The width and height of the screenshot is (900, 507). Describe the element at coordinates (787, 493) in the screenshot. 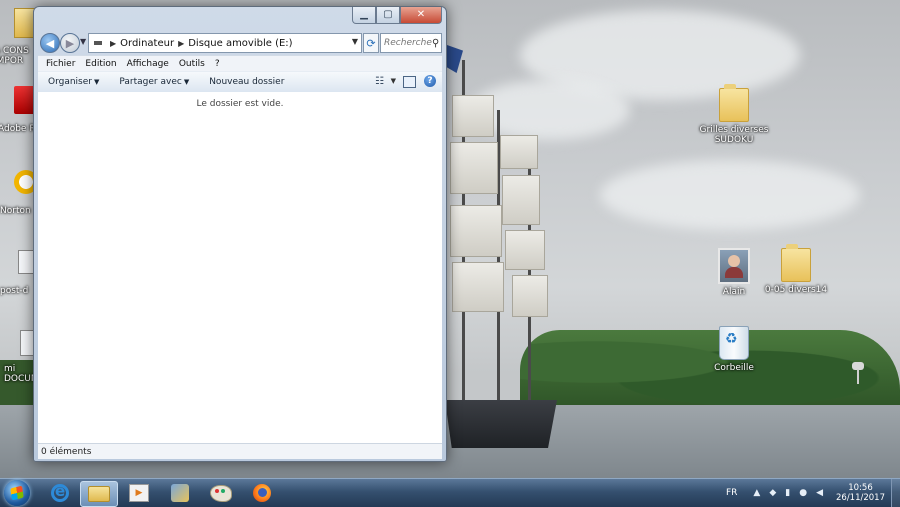

I see `network-icon: ▮` at that location.